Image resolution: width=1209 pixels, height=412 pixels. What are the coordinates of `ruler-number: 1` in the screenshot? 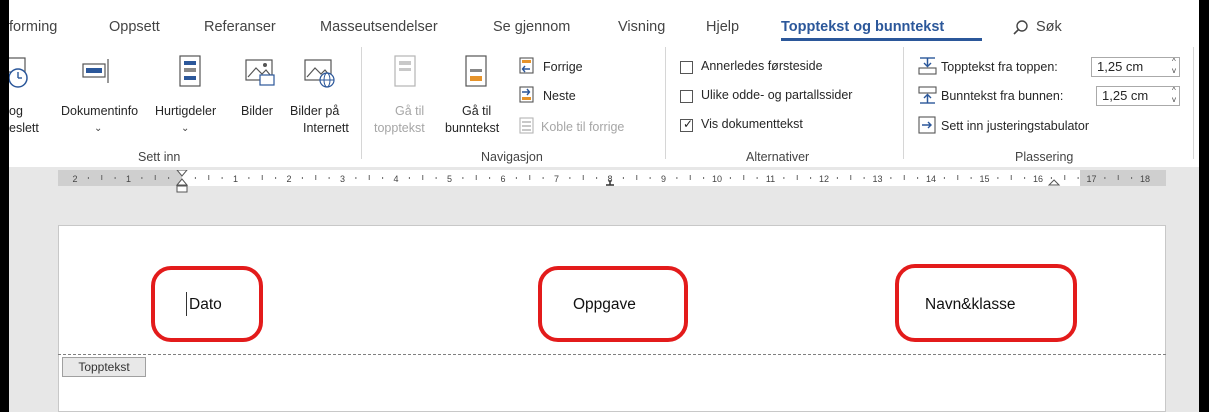 It's located at (235, 179).